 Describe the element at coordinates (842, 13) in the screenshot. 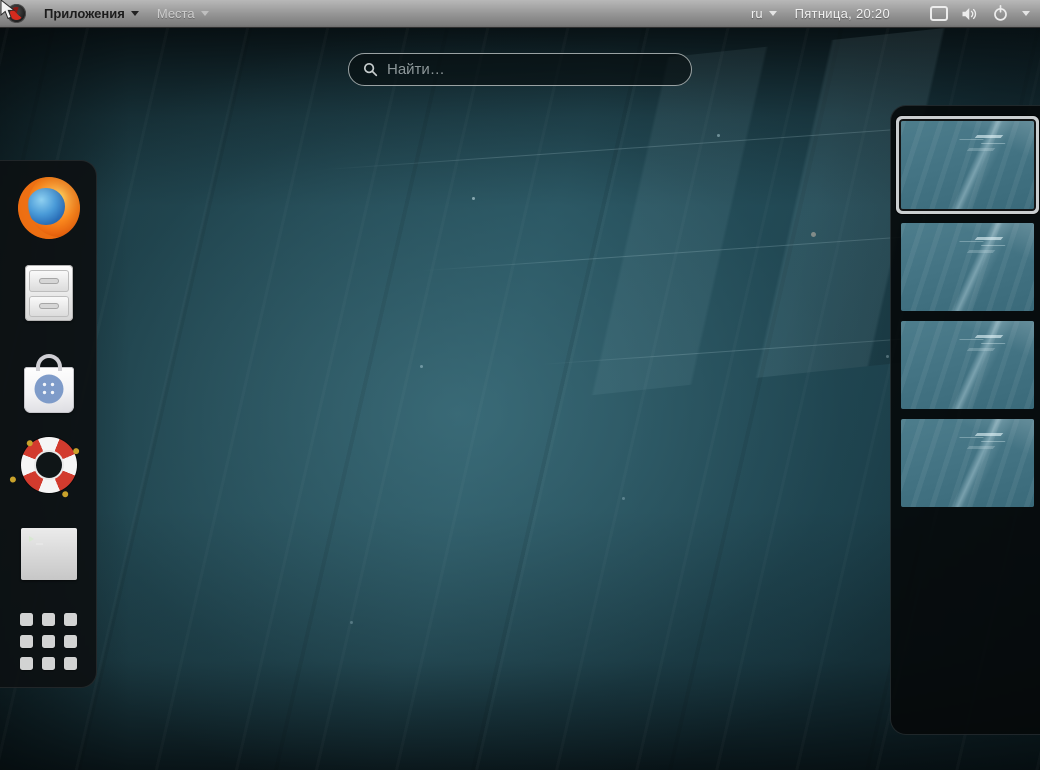

I see `clock: Пятница, 20:20` at that location.